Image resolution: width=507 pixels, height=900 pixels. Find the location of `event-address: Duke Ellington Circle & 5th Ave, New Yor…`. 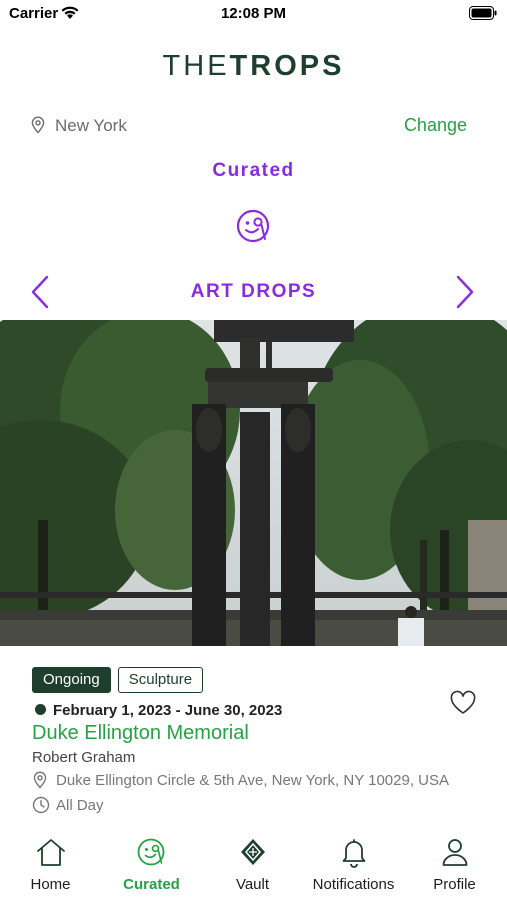

event-address: Duke Ellington Circle & 5th Ave, New Yor… is located at coordinates (262, 780).